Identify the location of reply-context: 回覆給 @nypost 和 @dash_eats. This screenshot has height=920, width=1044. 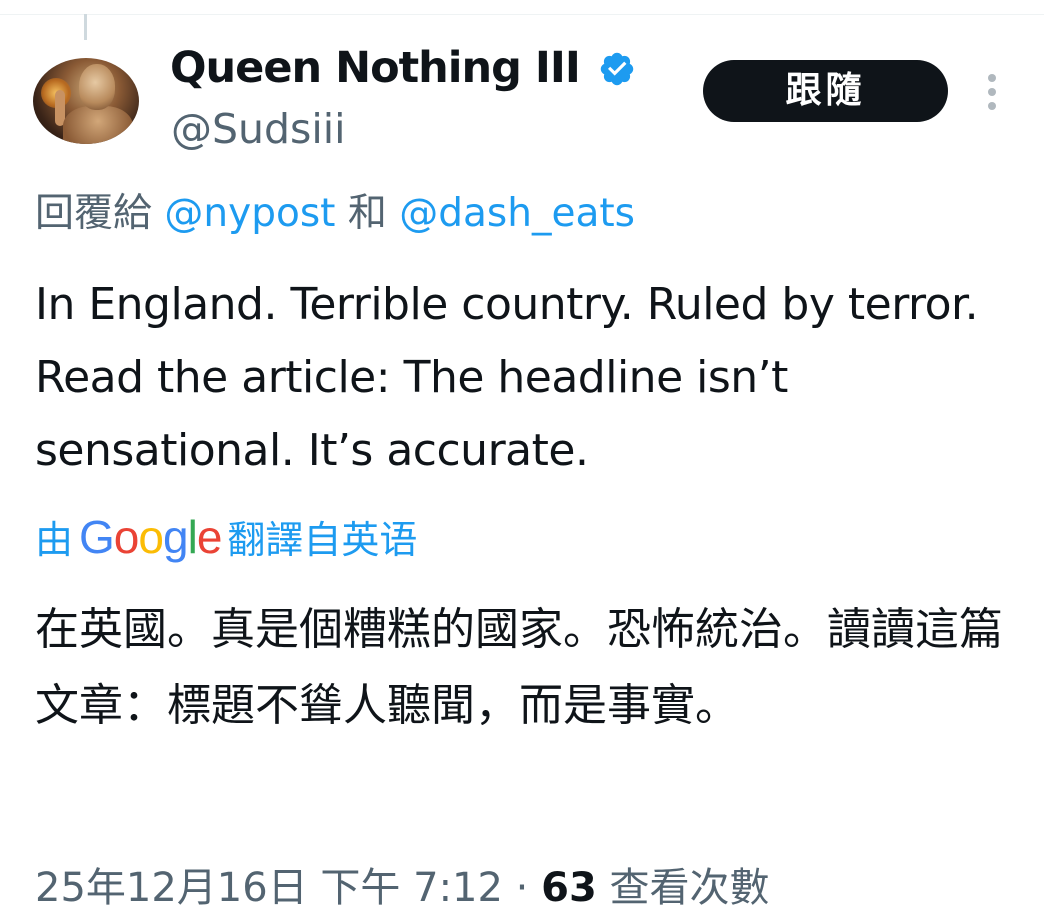
(335, 214).